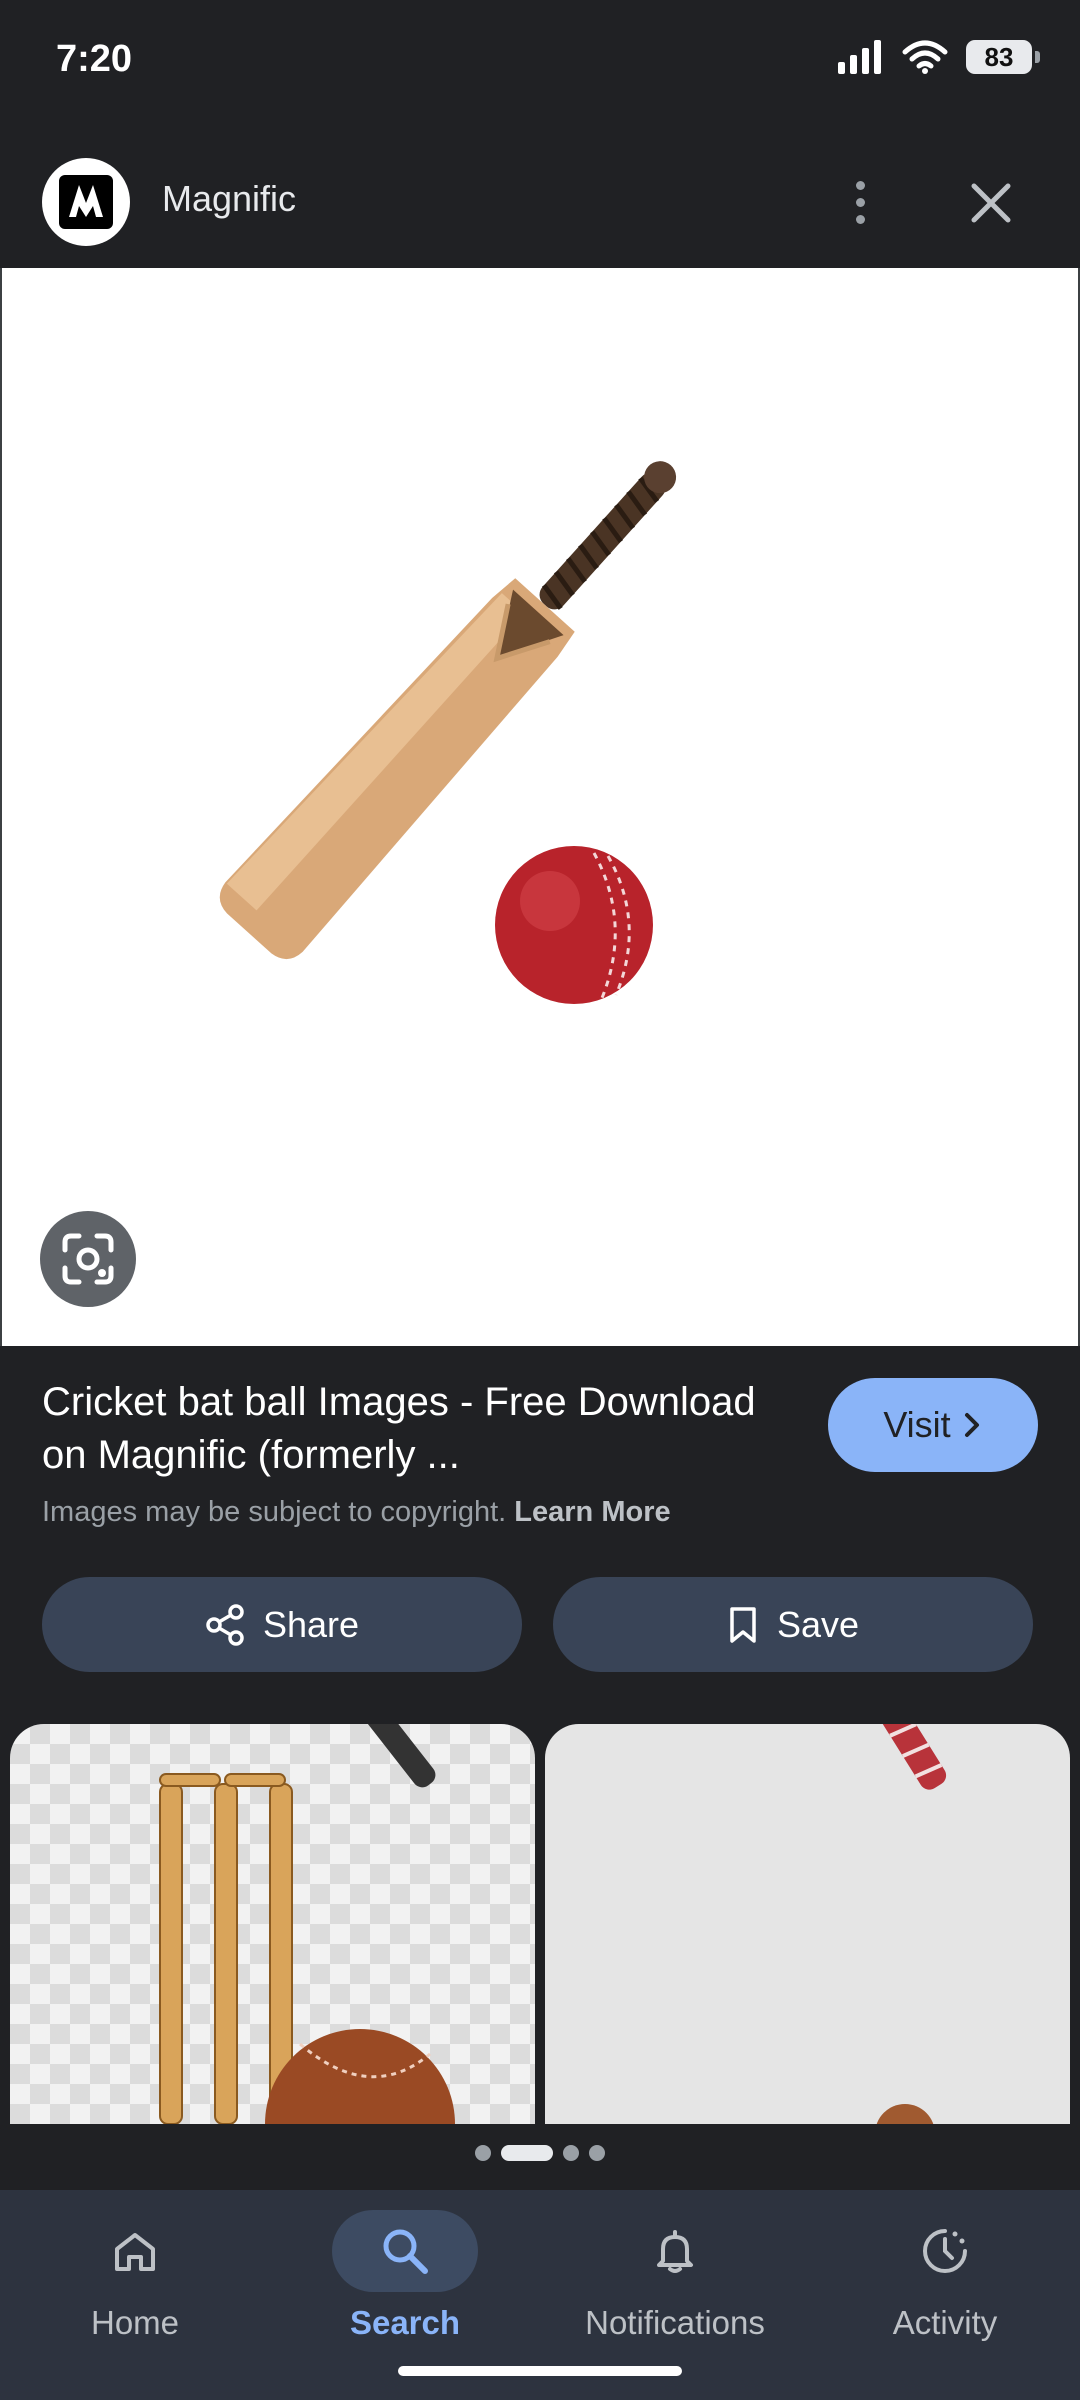 The height and width of the screenshot is (2400, 1080). Describe the element at coordinates (311, 1624) in the screenshot. I see `share-label: Share` at that location.